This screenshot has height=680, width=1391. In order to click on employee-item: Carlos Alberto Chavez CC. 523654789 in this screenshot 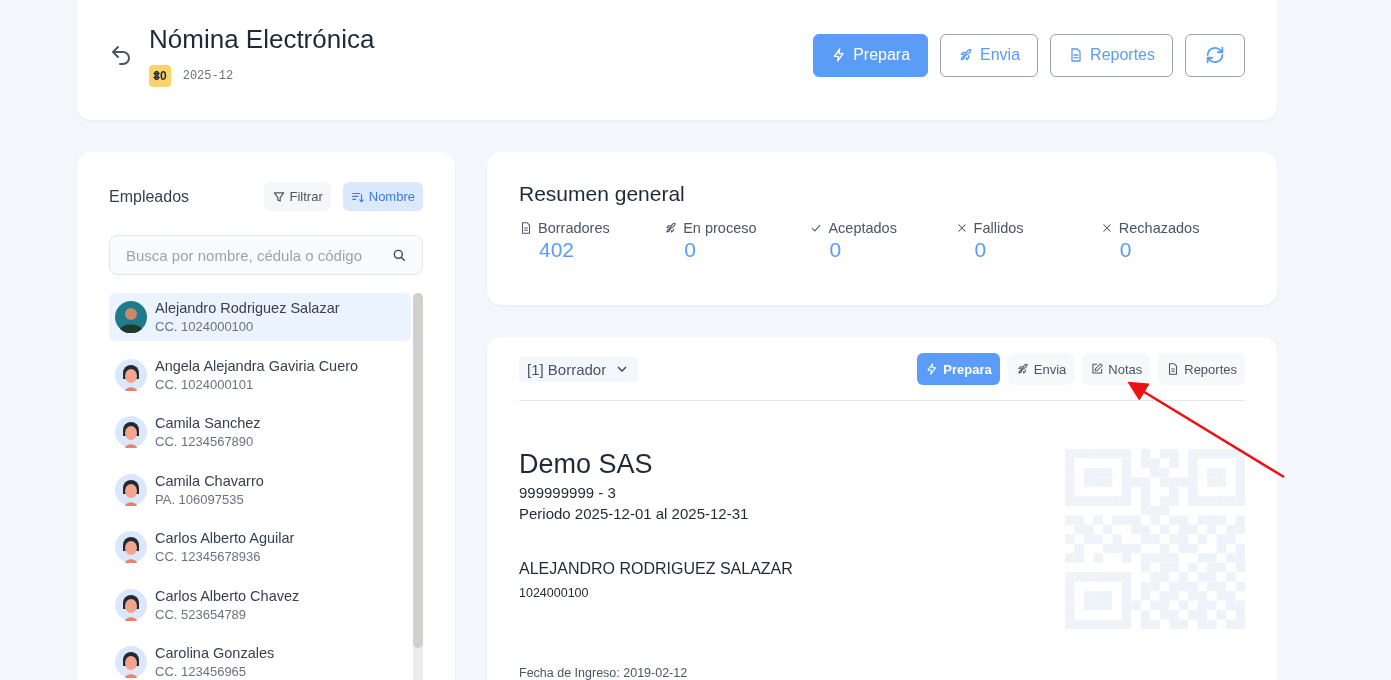, I will do `click(260, 604)`.